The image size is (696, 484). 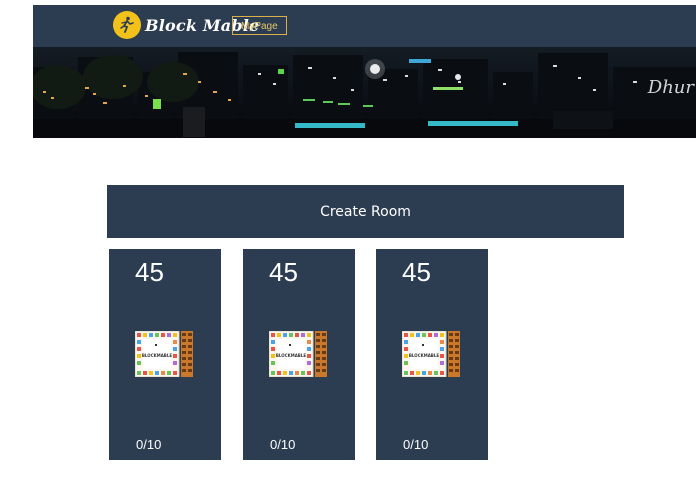 What do you see at coordinates (670, 87) in the screenshot?
I see `banner-signature: Dhur` at bounding box center [670, 87].